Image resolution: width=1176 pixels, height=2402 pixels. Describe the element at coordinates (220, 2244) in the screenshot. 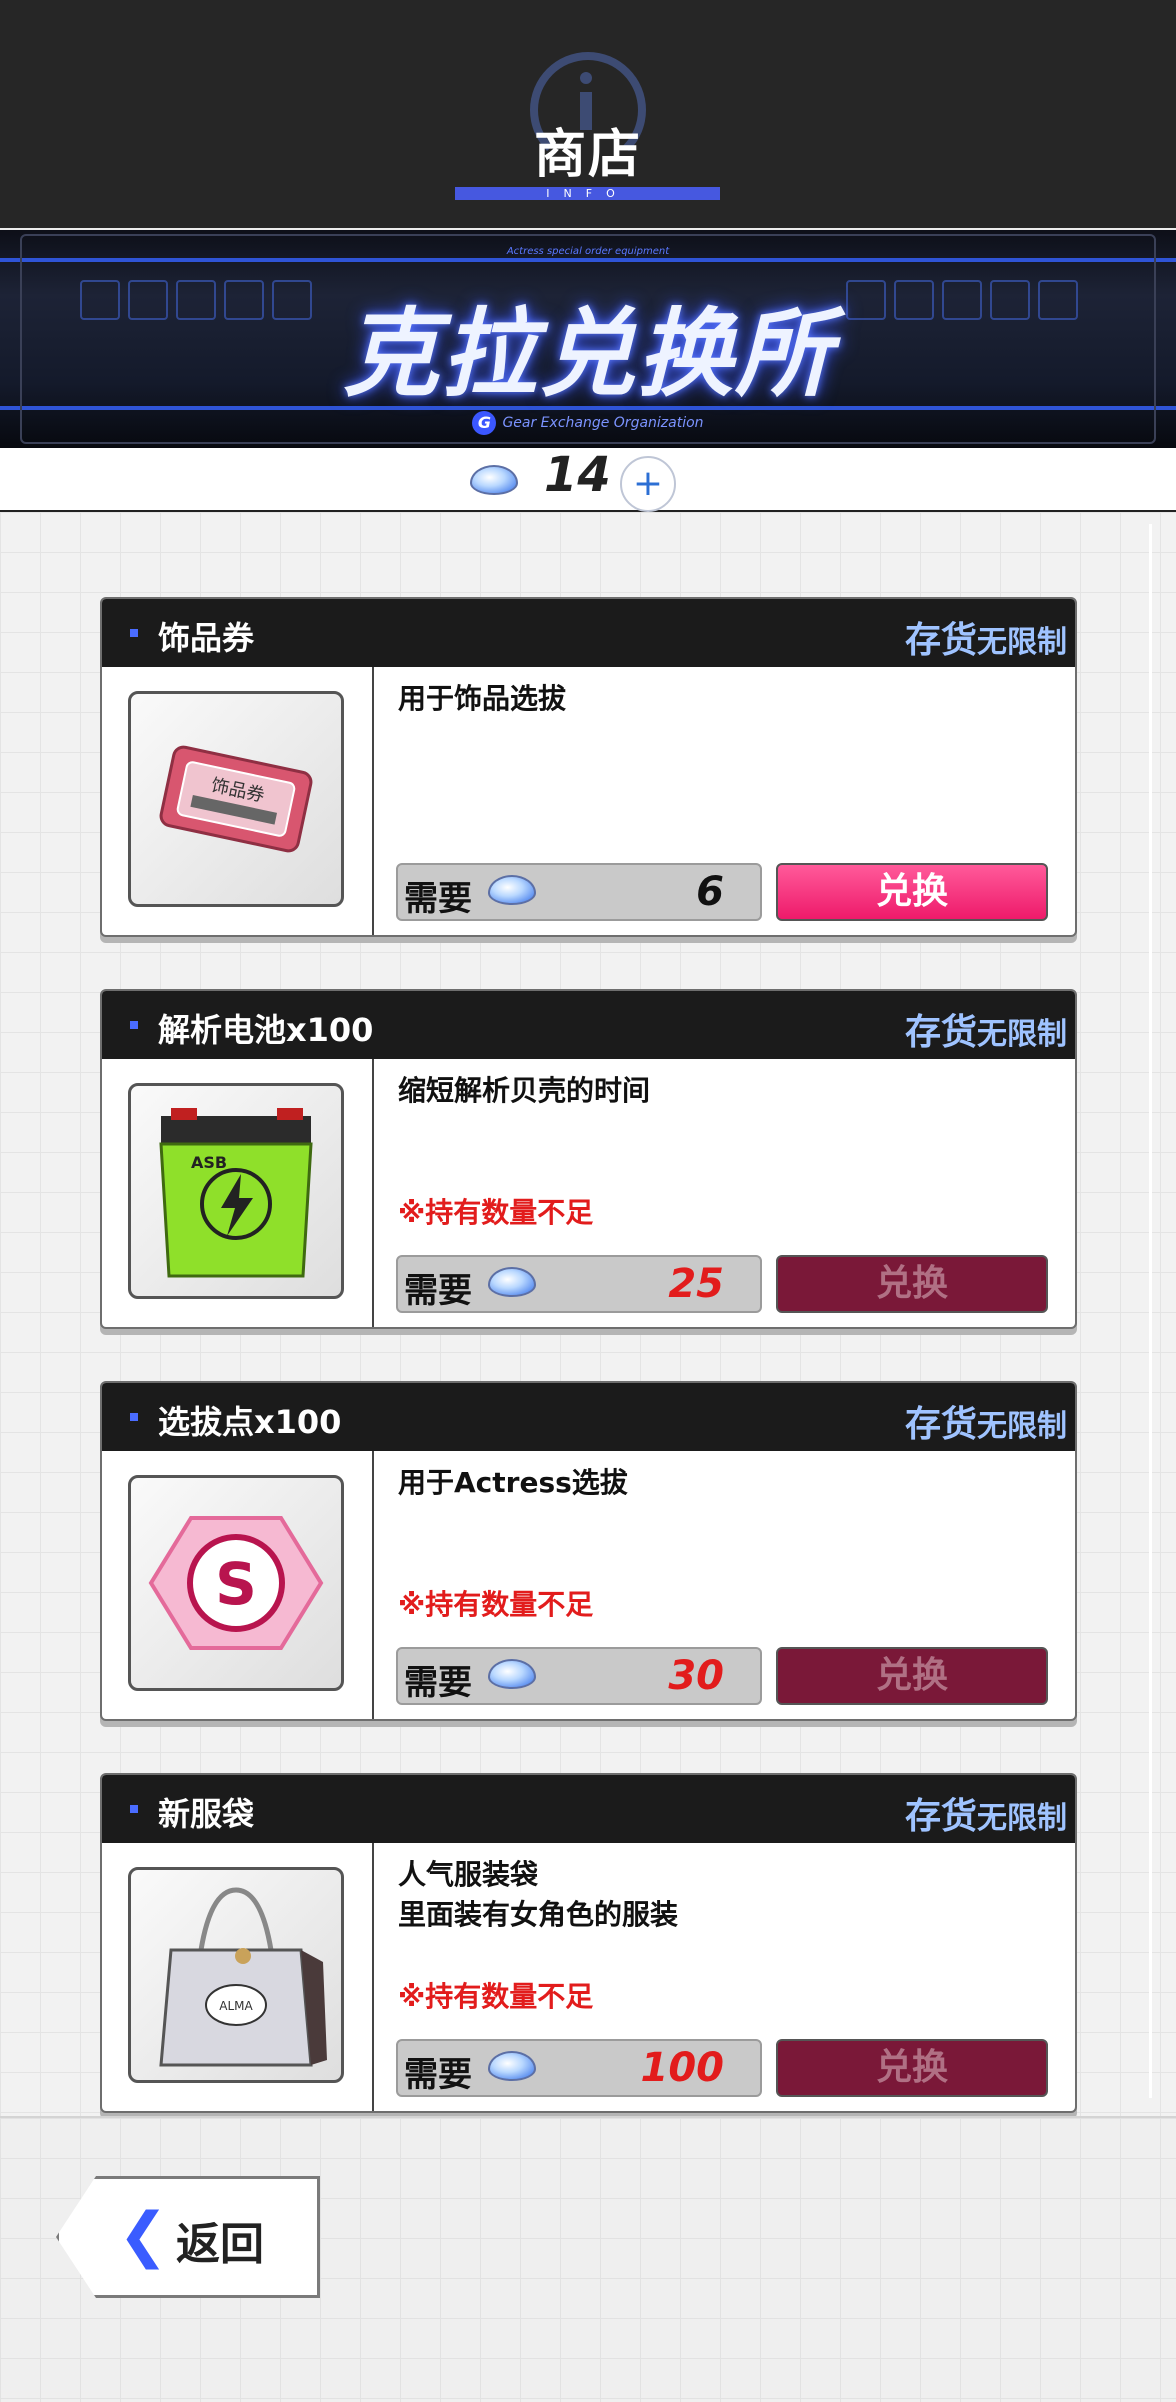

I see `back-button-label: 返回` at that location.